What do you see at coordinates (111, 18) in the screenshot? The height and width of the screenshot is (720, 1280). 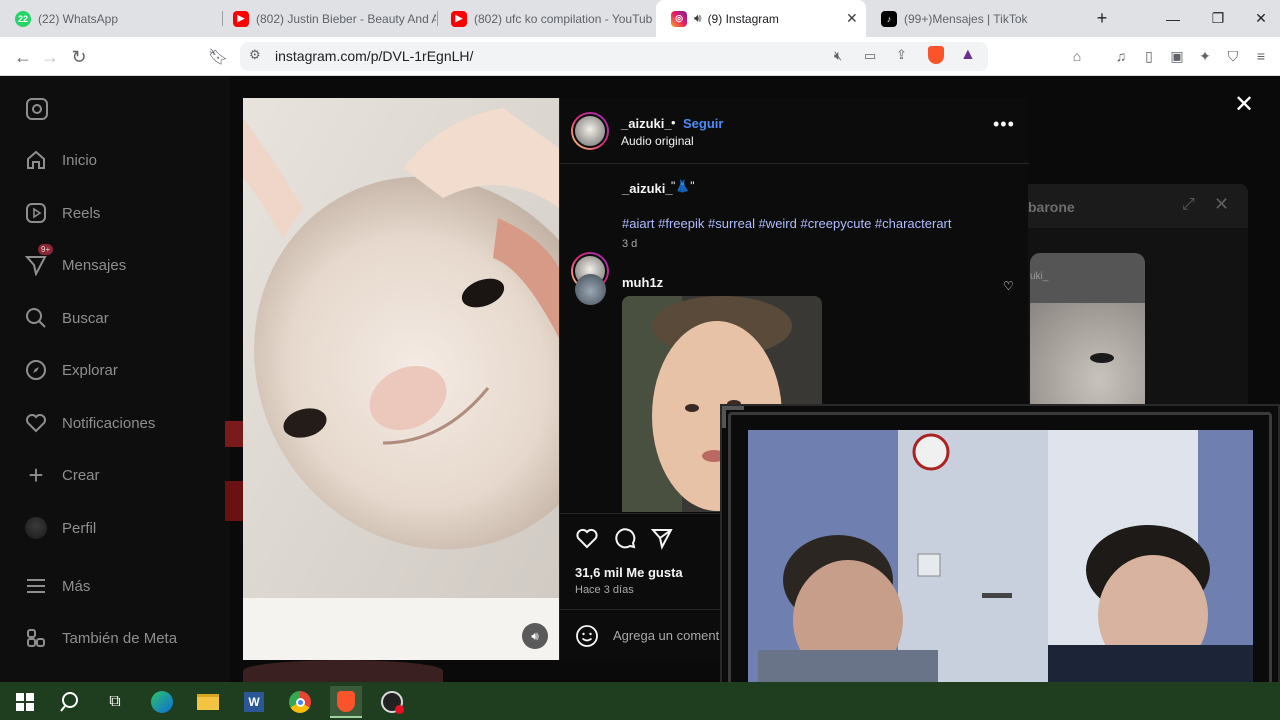 I see `tab-whatsapp: 22 (22) WhatsApp` at bounding box center [111, 18].